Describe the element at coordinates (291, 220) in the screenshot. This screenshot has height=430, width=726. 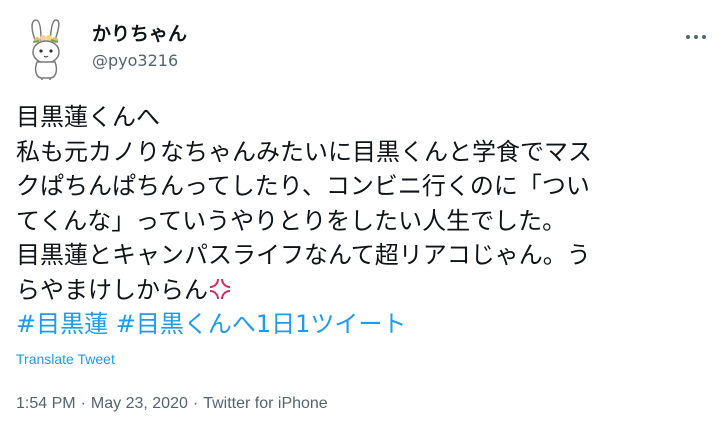
I see `tweet-line: てくんな」っていうやりとりをしたい人生でした。` at that location.